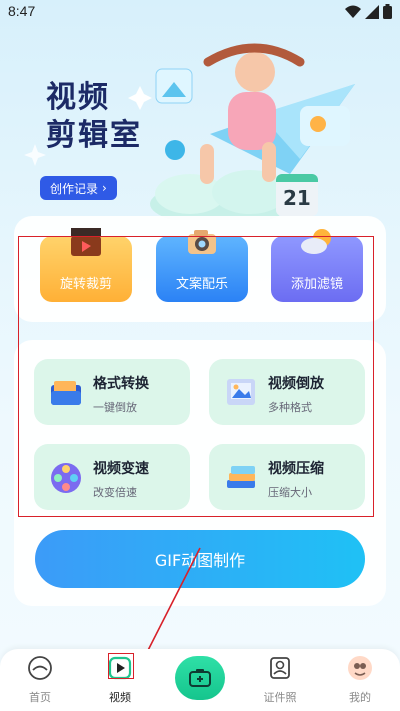  What do you see at coordinates (200, 559) in the screenshot?
I see `gif-maker-button: GIF动图制作` at bounding box center [200, 559].